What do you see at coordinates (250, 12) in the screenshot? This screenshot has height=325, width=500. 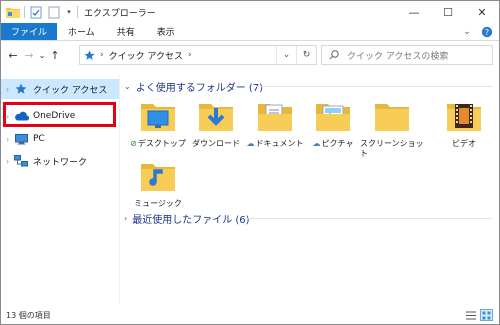 I see `title-bar: ▾ エクスプローラー — ☐ ✕` at bounding box center [250, 12].